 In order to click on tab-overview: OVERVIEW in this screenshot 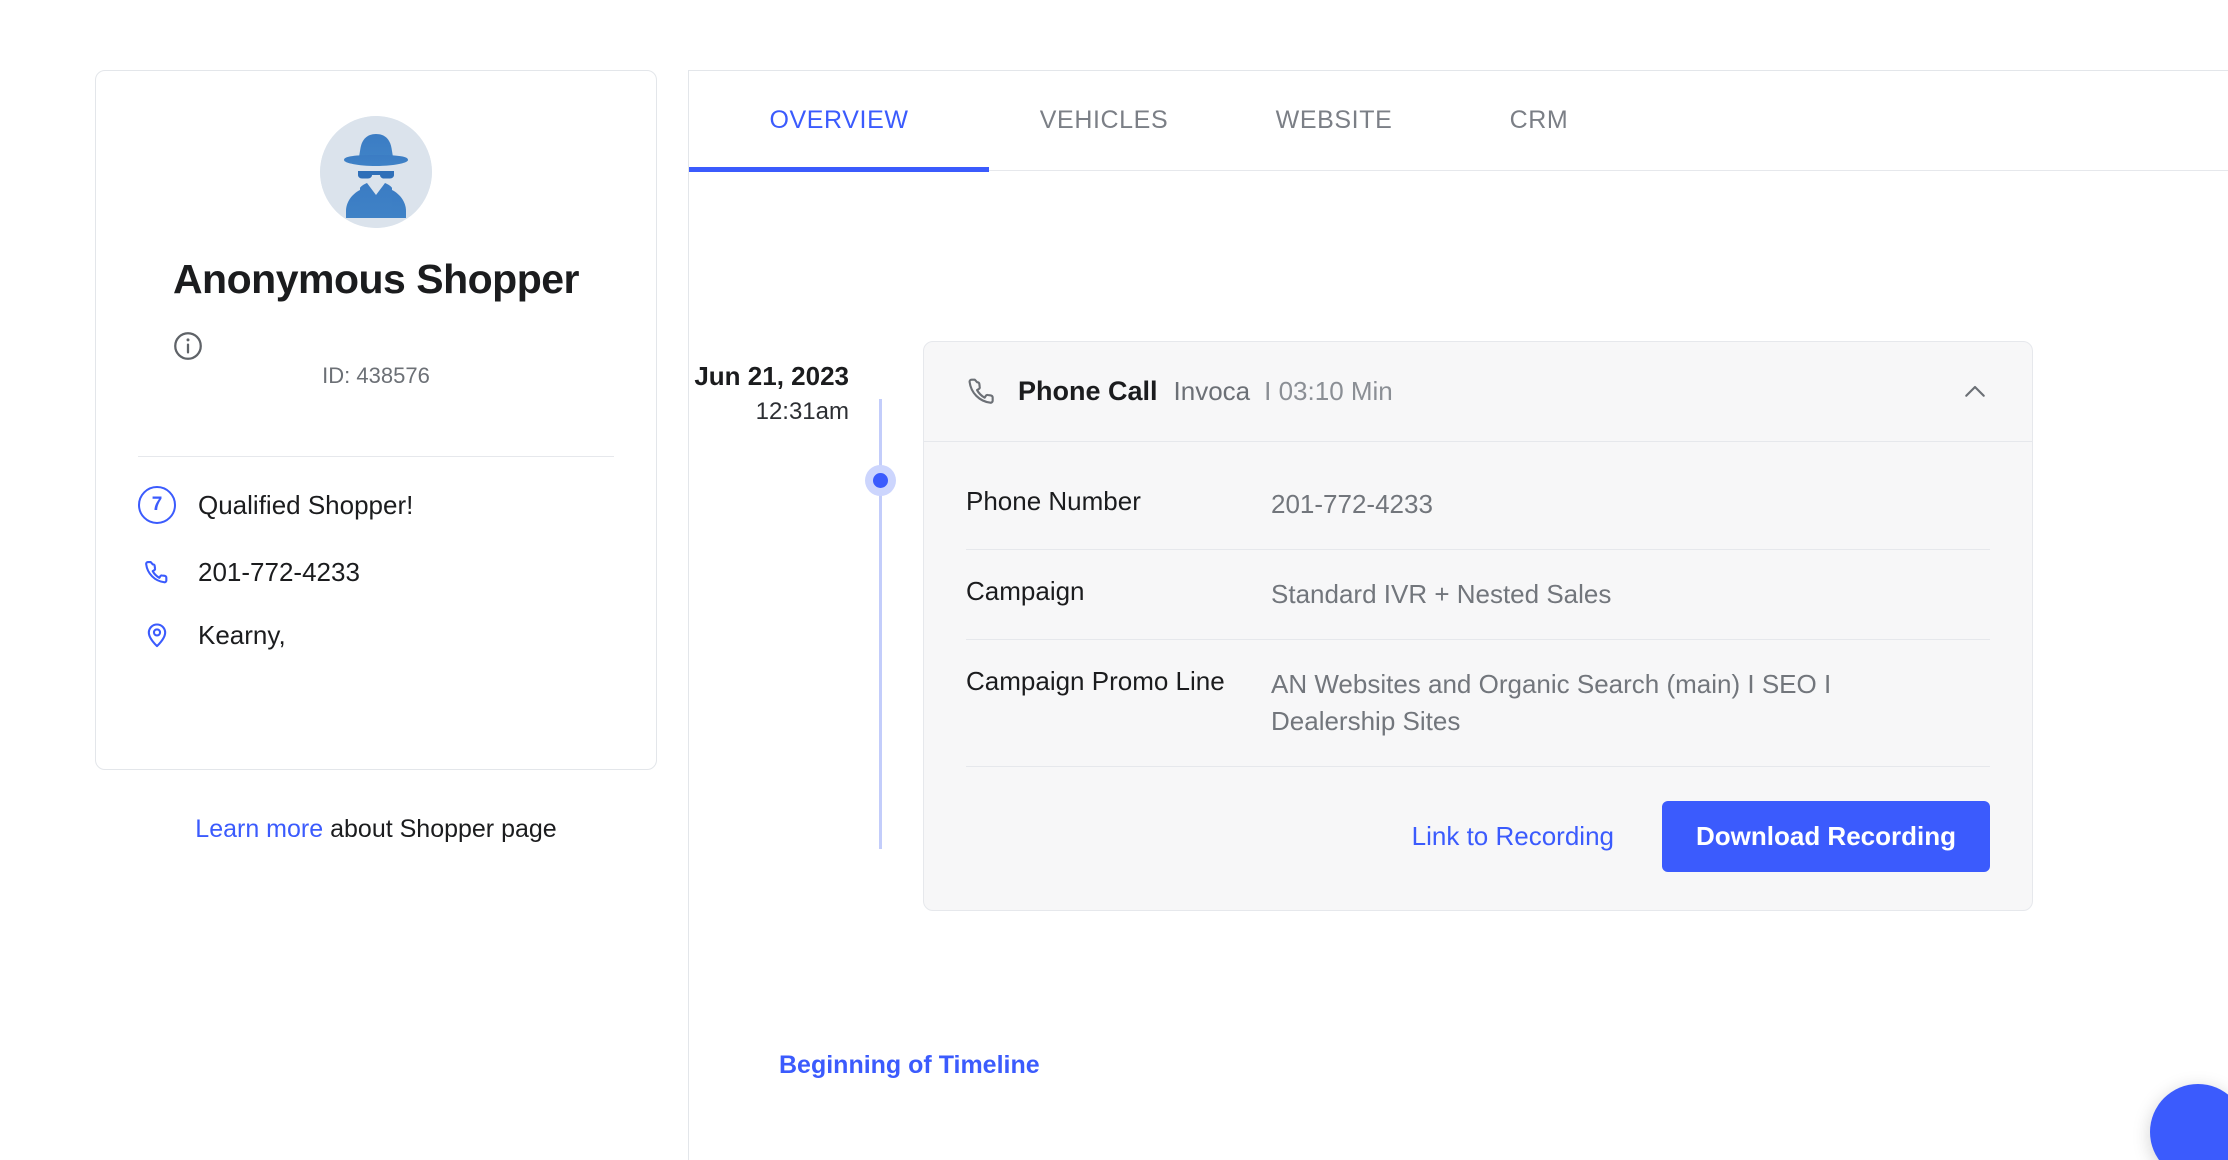, I will do `click(839, 121)`.